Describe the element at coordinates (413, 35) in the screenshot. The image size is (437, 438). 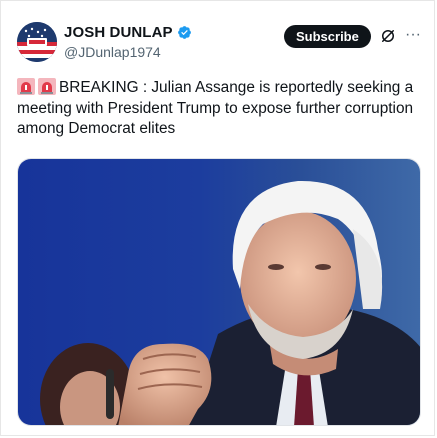
I see `more-icon: ···` at that location.